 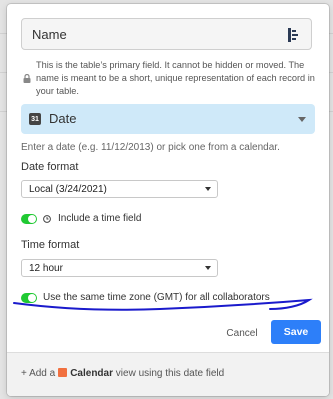 I want to click on form-fill-icon, so click(x=293, y=35).